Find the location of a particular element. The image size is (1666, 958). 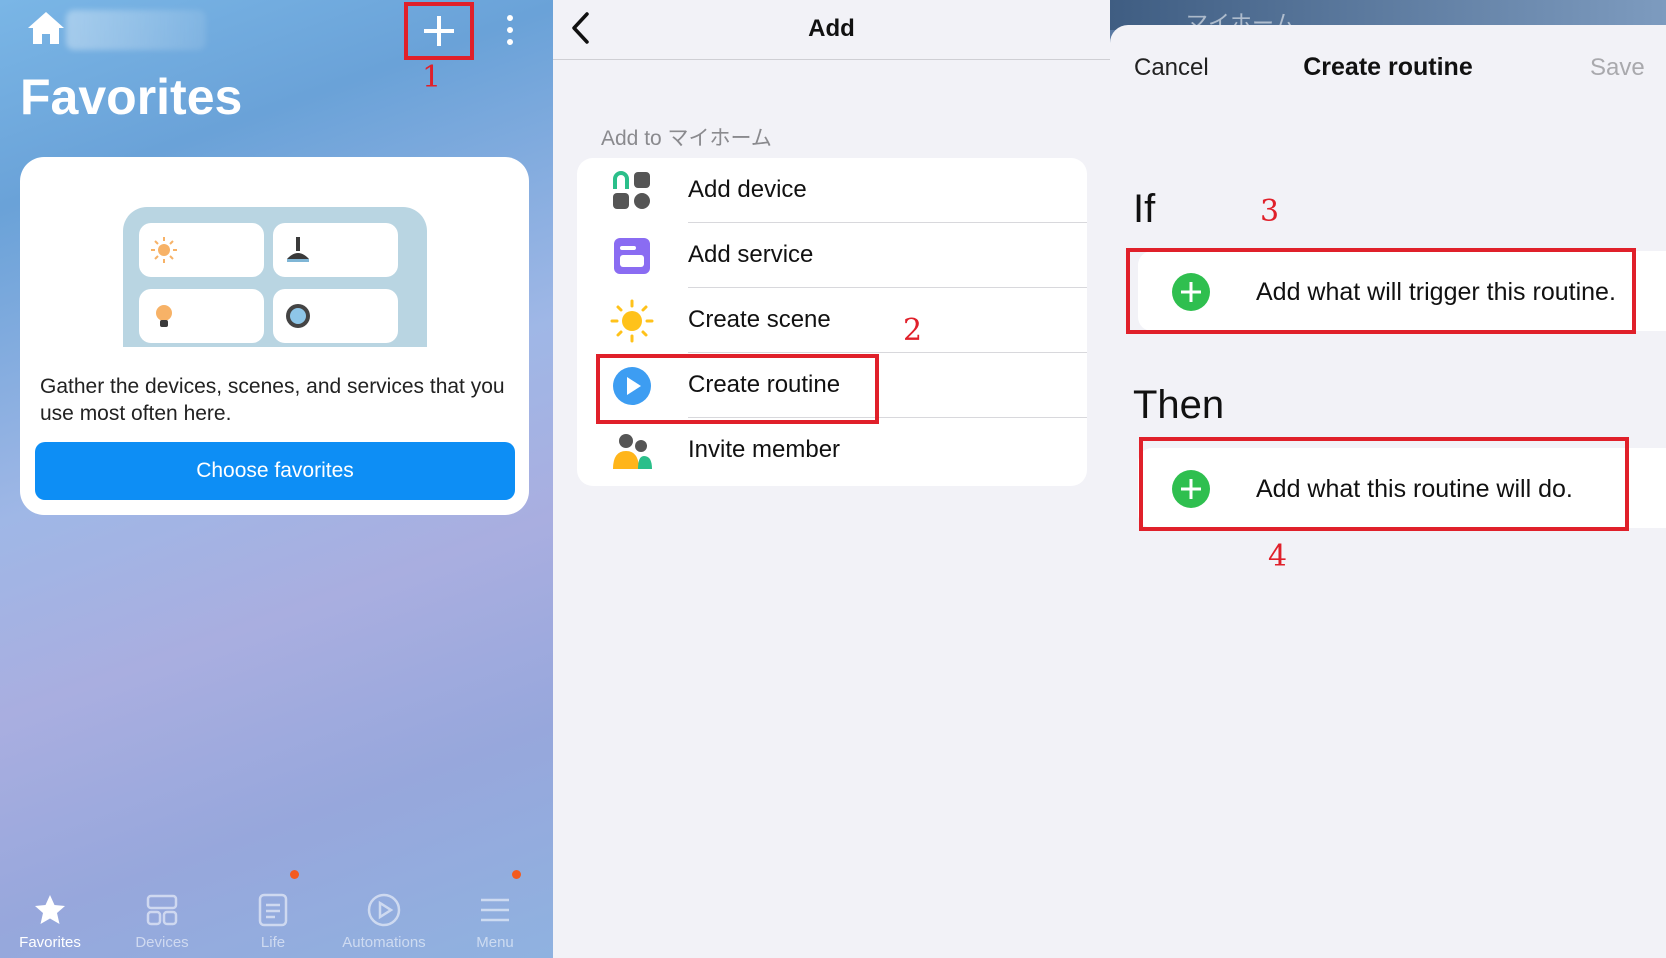

add-nav-bar: Add is located at coordinates (831, 30).